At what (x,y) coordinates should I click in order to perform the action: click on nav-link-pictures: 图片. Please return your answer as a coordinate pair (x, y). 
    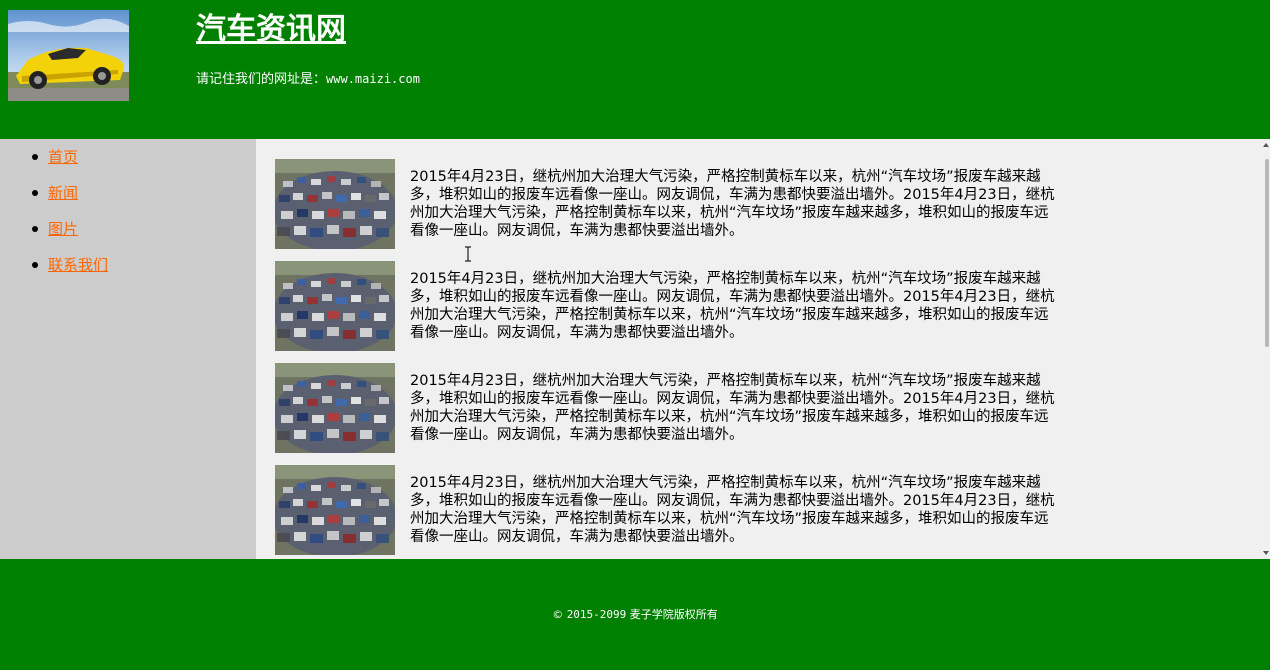
    Looking at the image, I should click on (63, 229).